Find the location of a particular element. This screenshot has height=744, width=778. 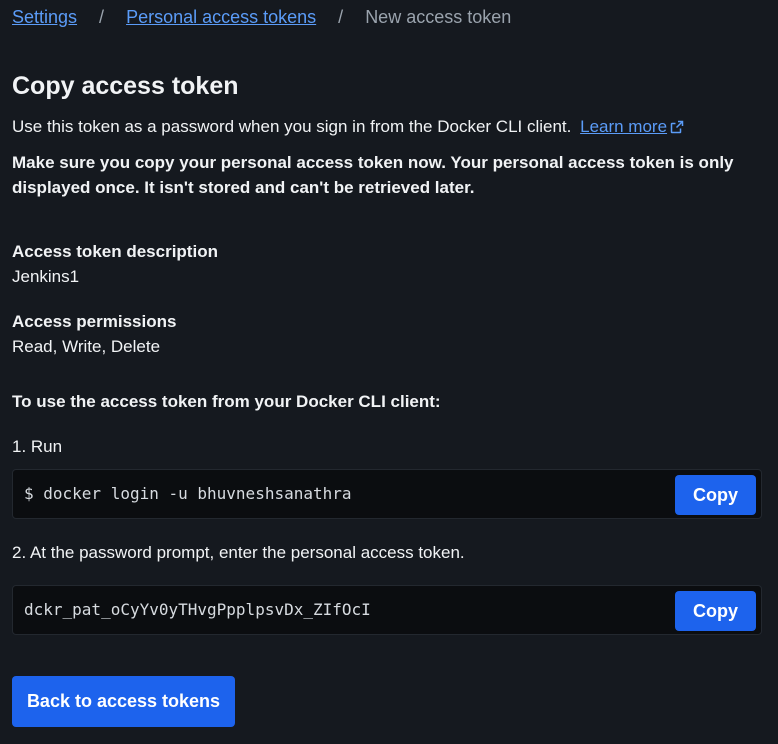

learn-more-link: Learn more is located at coordinates (632, 126).